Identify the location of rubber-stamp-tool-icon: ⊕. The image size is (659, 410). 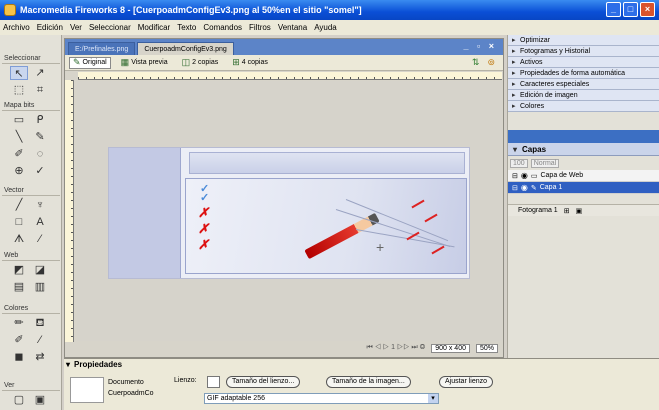
(19, 171).